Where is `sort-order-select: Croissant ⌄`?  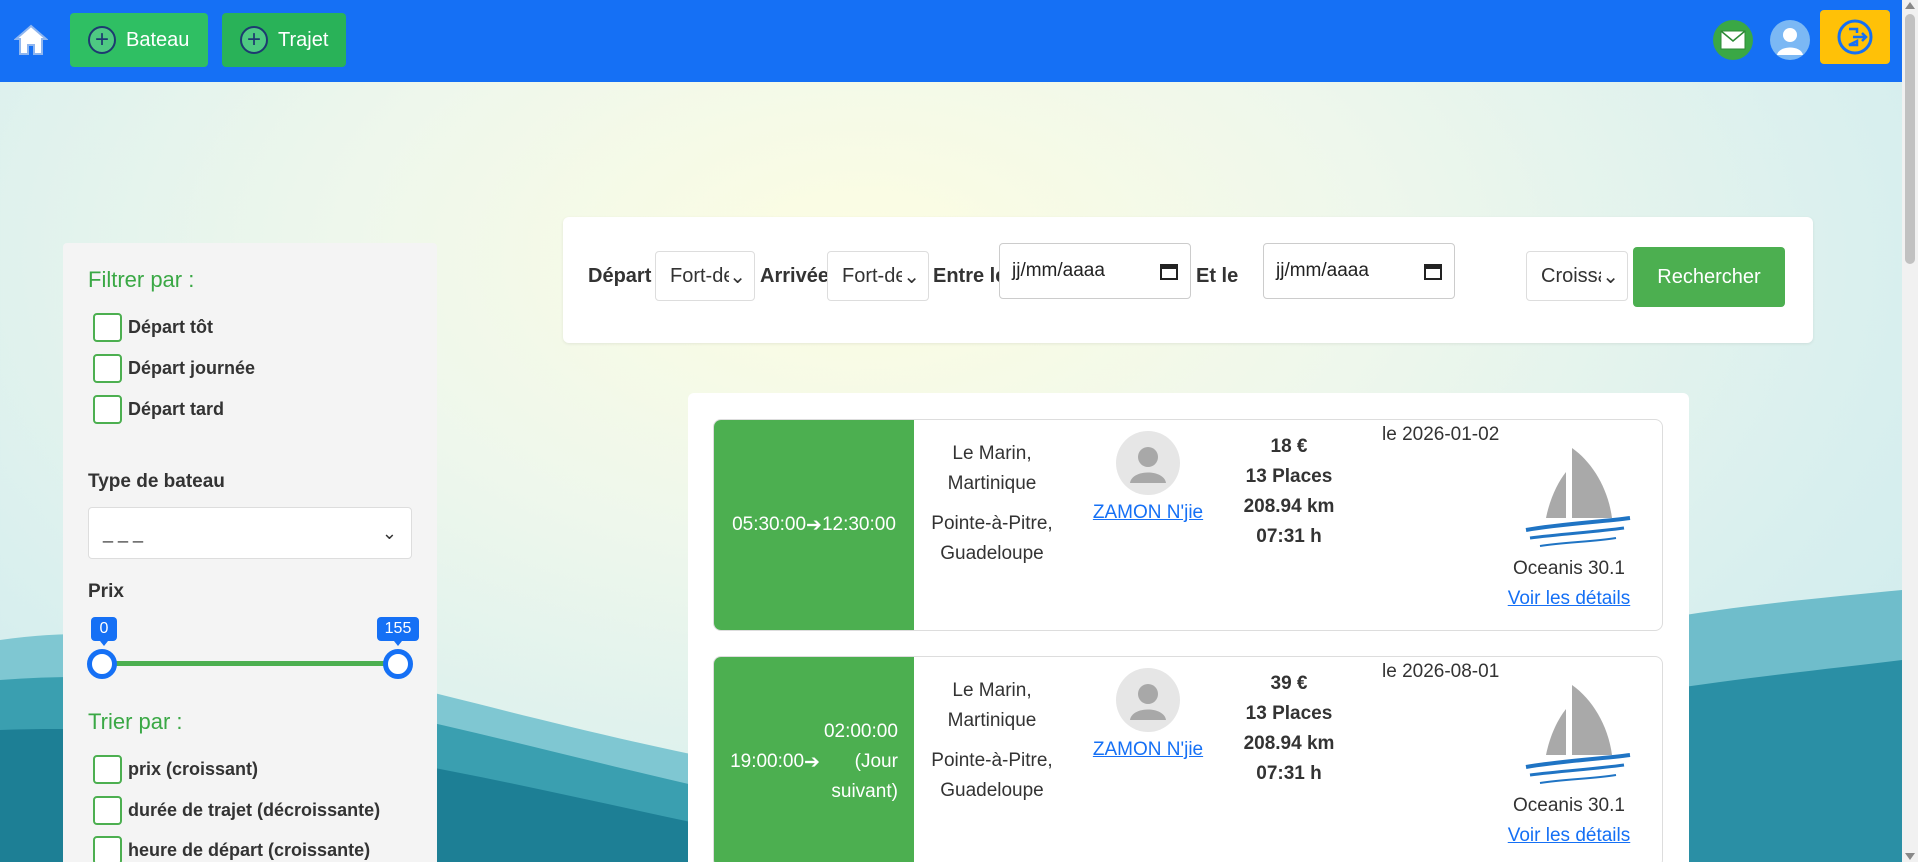 sort-order-select: Croissant ⌄ is located at coordinates (1577, 276).